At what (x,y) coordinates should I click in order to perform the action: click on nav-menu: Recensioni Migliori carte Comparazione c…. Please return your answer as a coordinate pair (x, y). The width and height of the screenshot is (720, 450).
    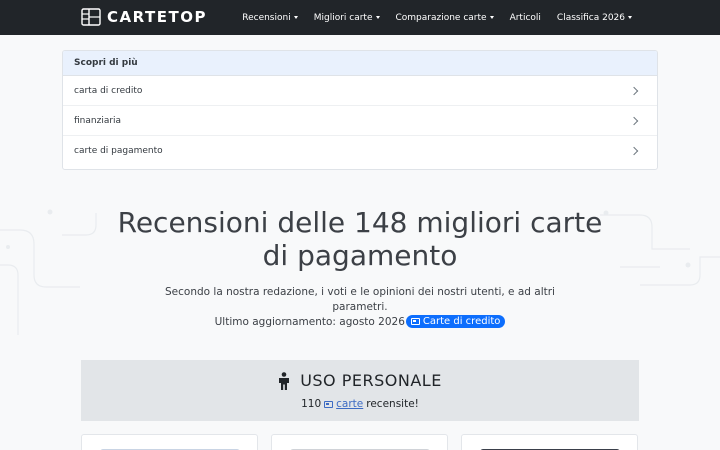
    Looking at the image, I should click on (437, 17).